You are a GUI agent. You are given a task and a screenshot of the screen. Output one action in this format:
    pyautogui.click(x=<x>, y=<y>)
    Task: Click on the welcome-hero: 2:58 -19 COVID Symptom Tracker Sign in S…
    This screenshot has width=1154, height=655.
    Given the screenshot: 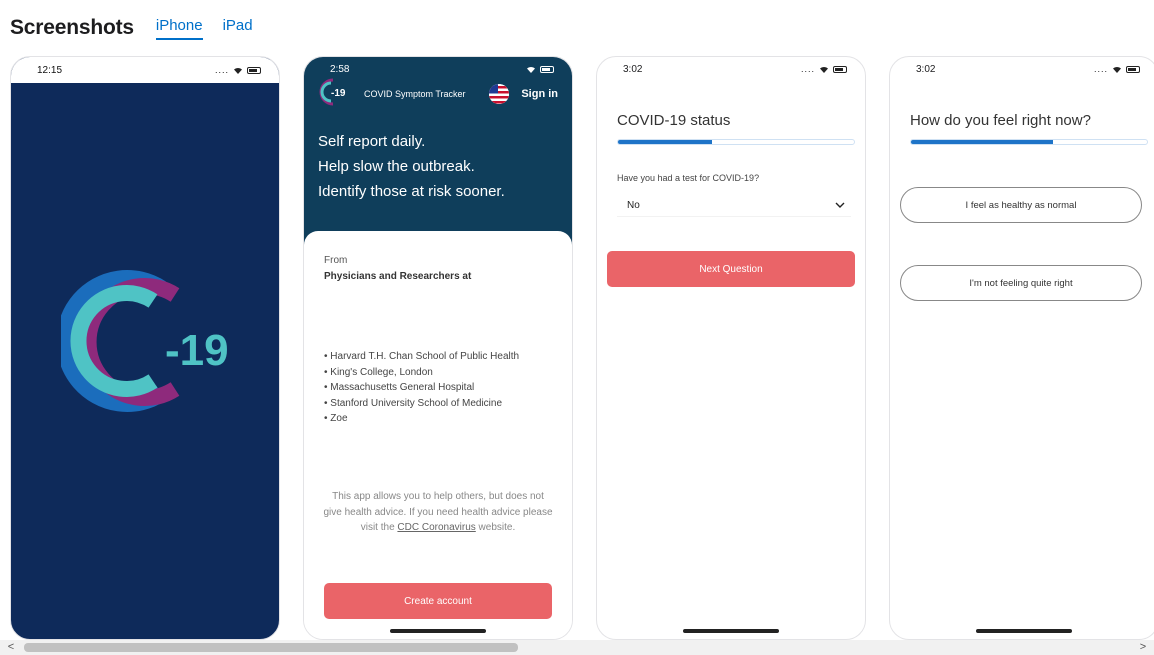 What is the action you would take?
    pyautogui.click(x=438, y=152)
    